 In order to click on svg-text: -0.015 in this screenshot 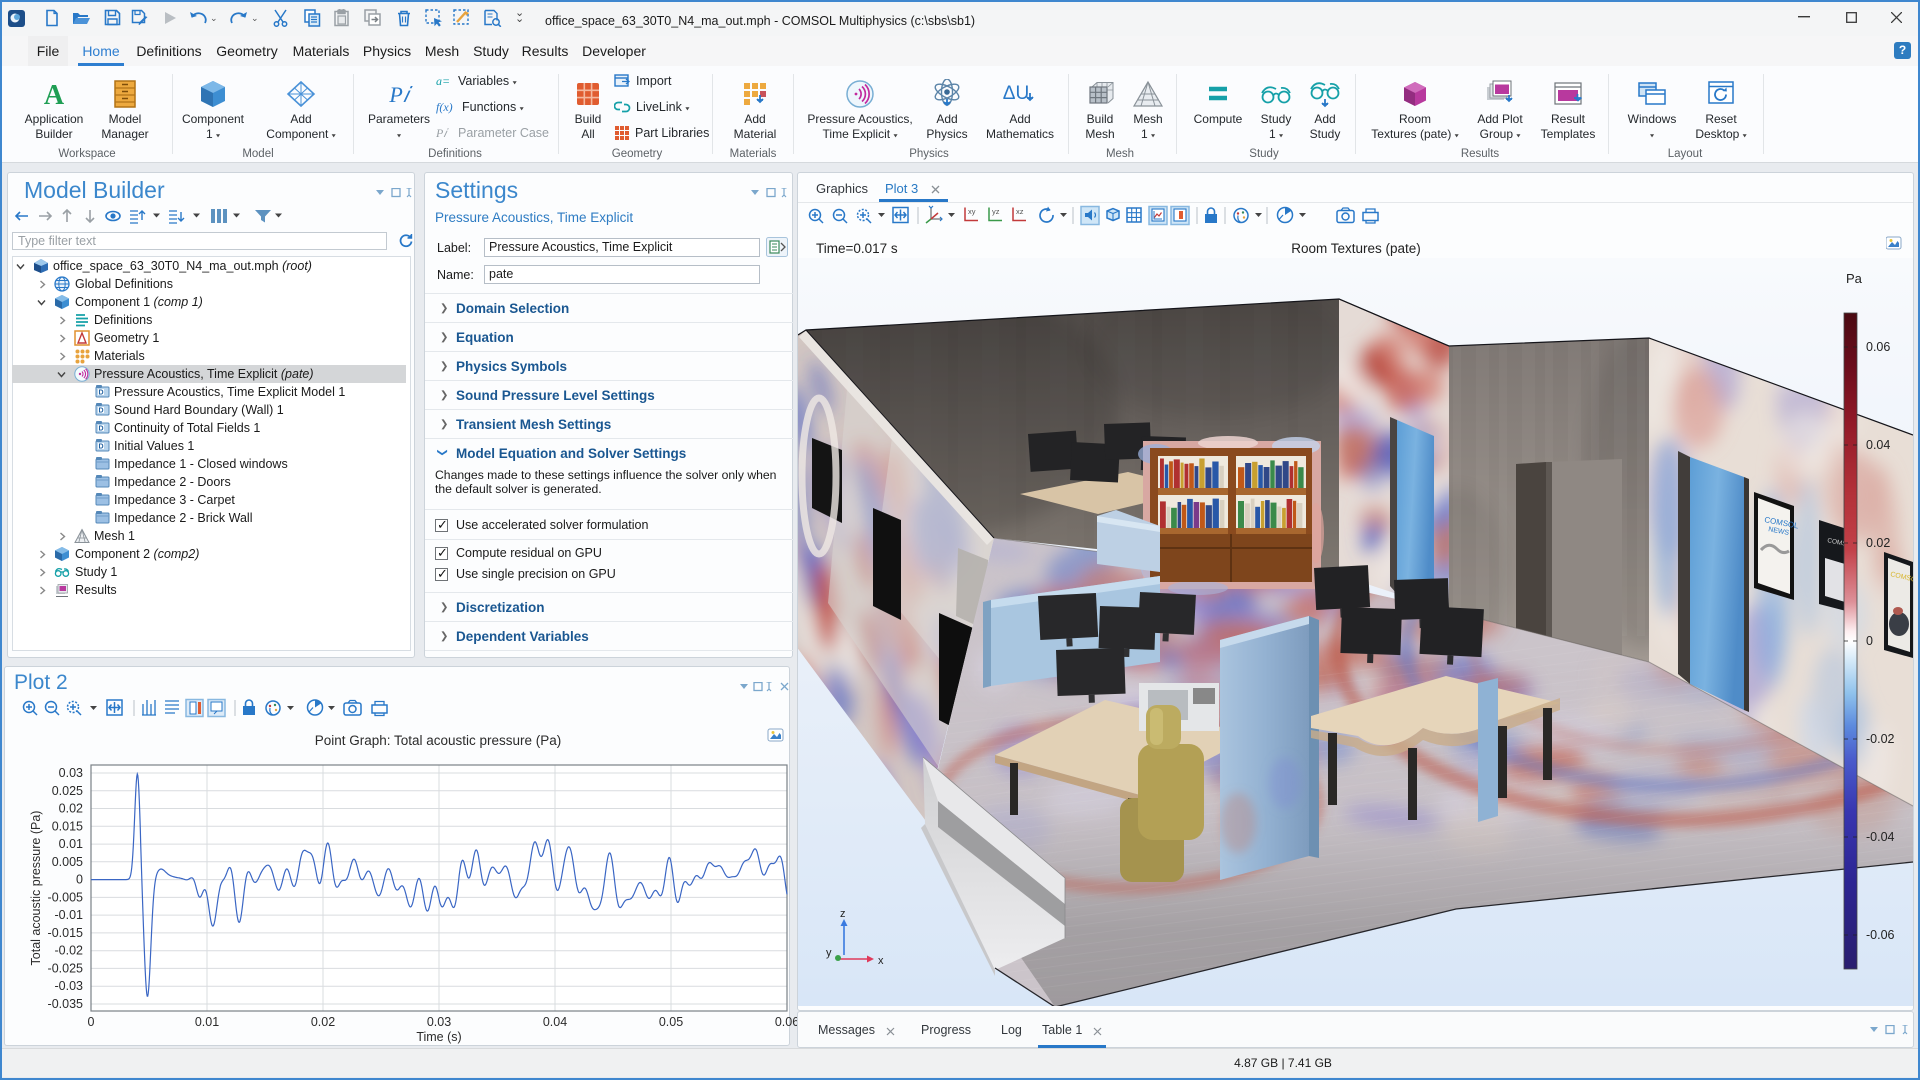, I will do `click(65, 933)`.